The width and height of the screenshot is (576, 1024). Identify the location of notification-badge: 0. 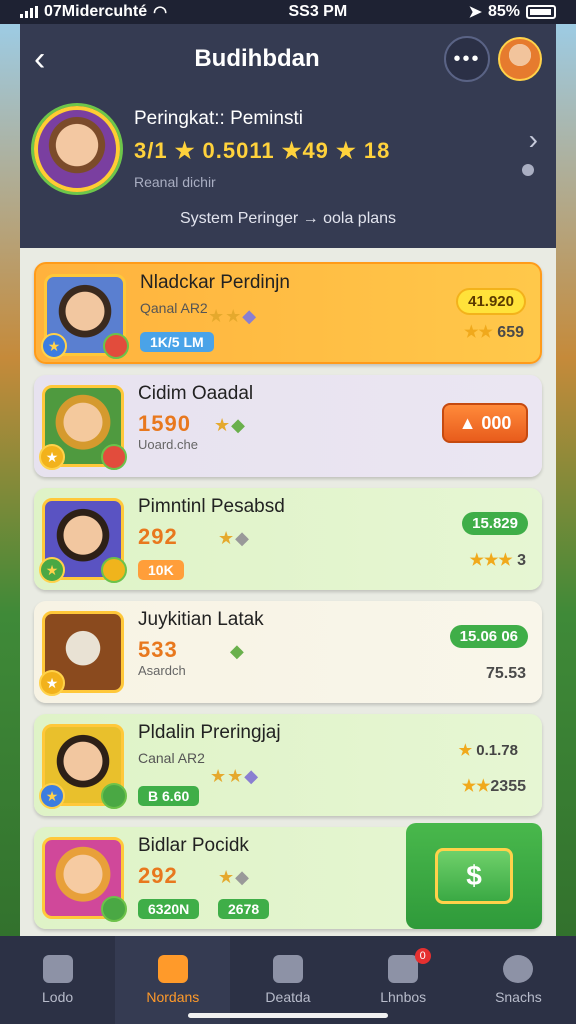
(422, 956).